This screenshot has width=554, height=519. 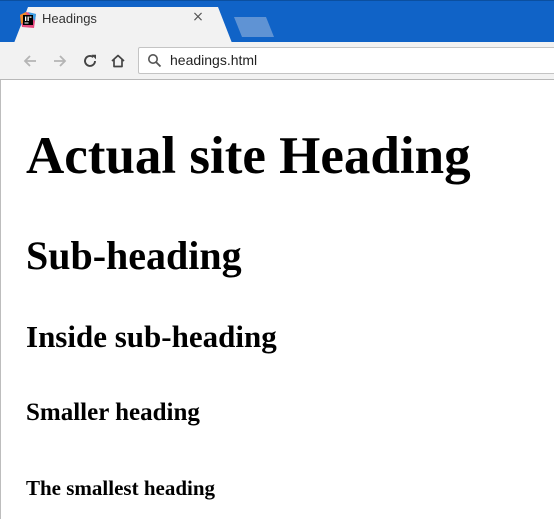 I want to click on tab-strip: Headings ×, so click(x=277, y=21).